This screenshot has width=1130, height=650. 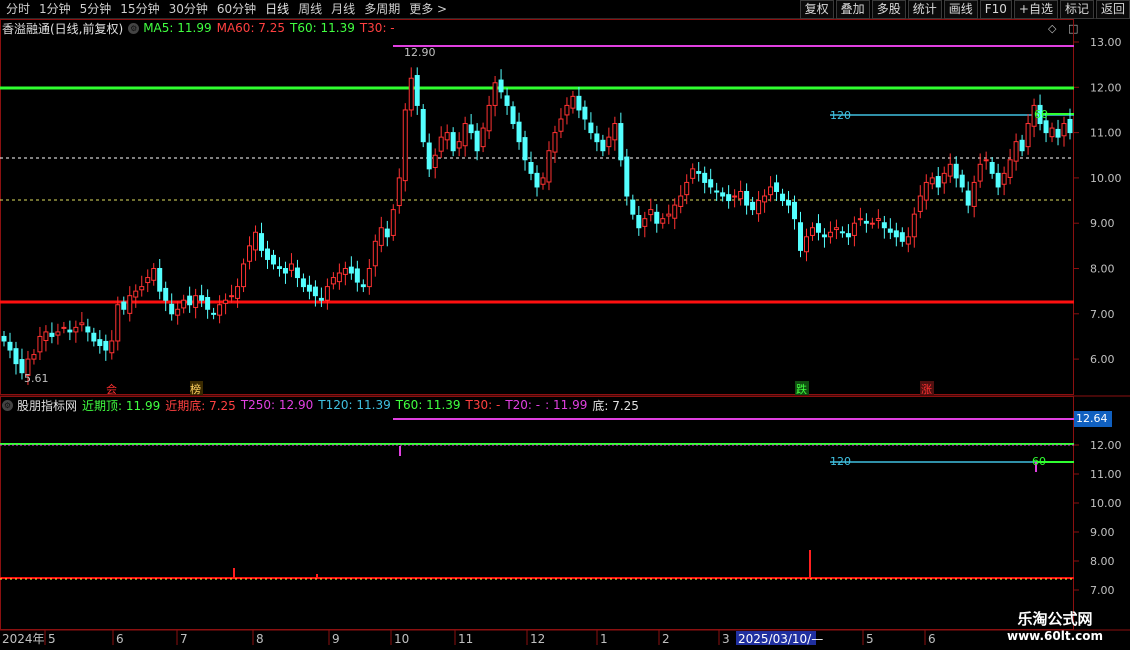 I want to click on indicator-y-tick-label: 7.00, so click(x=1102, y=590).